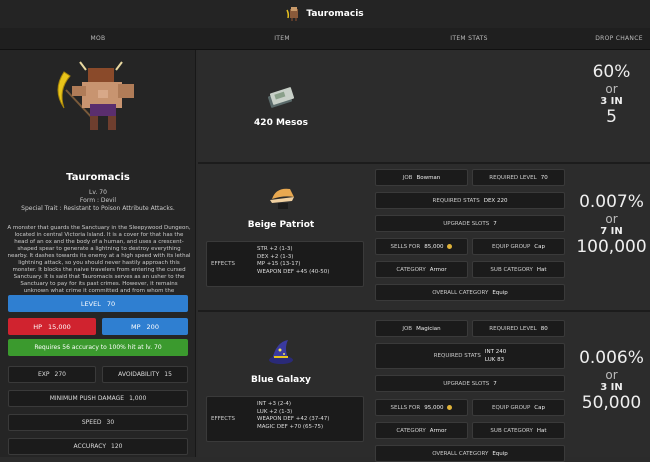 The width and height of the screenshot is (650, 462). I want to click on category-box: CATEGORY Armor, so click(421, 430).